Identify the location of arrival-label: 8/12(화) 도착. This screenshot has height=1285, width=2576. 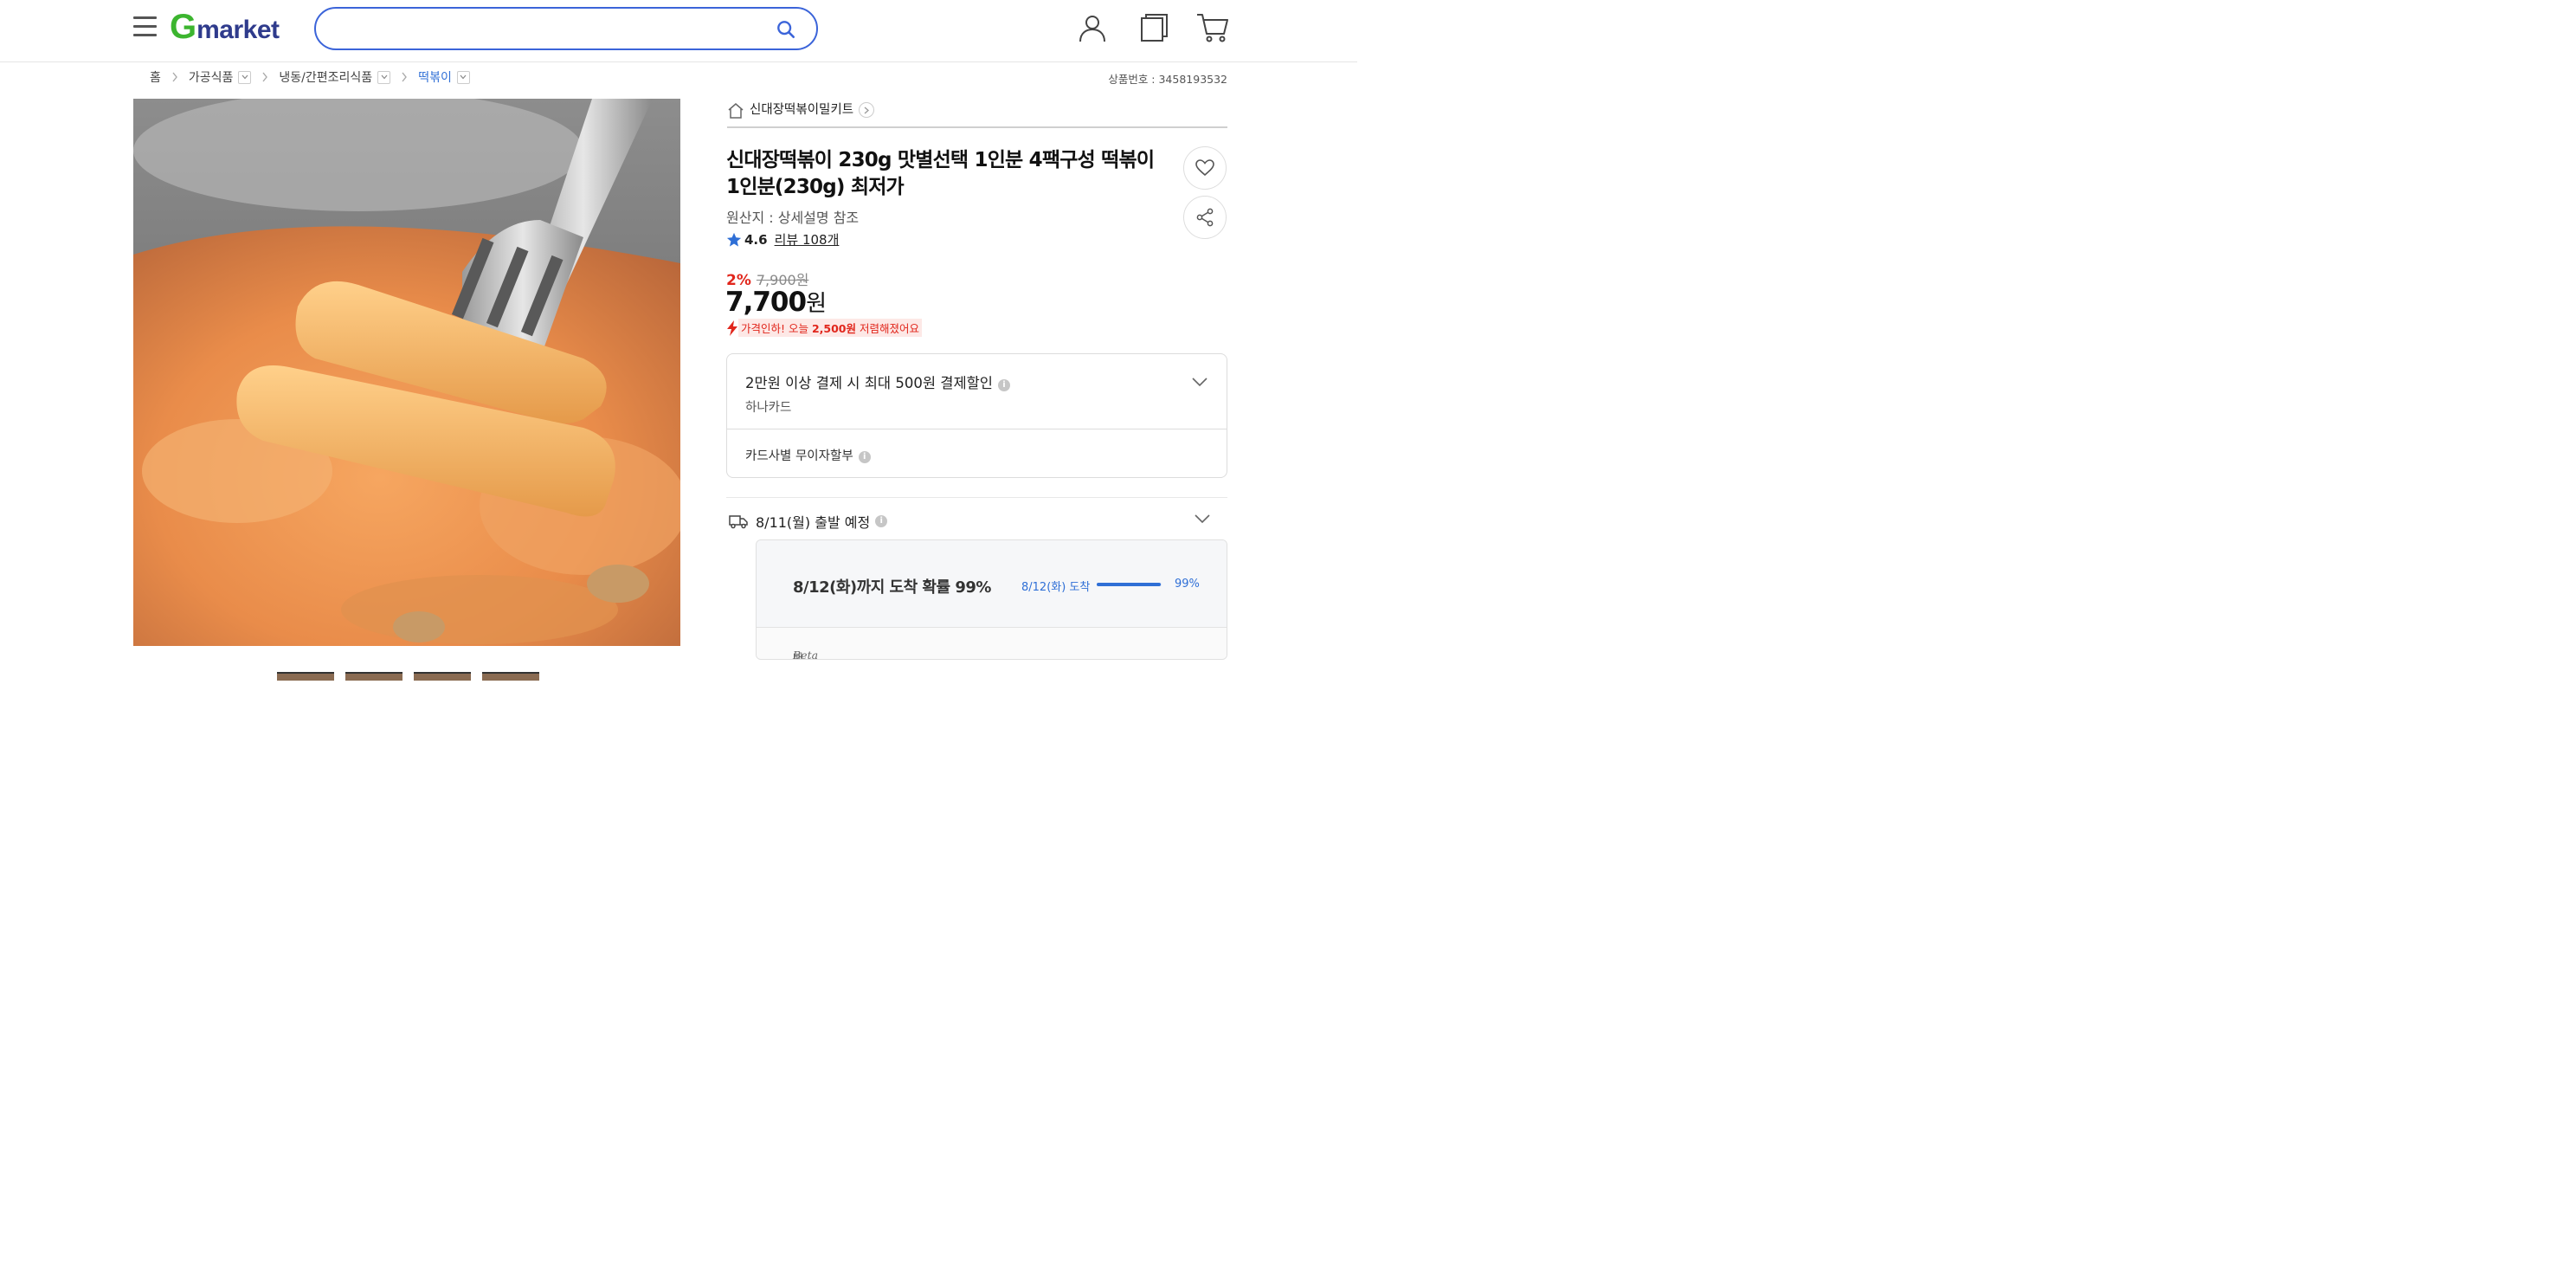
(1056, 587).